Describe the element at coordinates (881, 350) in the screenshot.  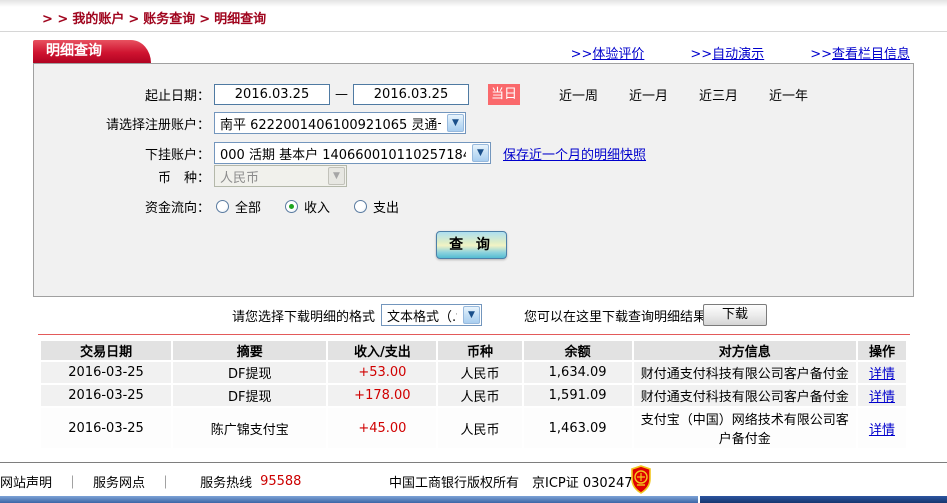
I see `table-header-6: 操作` at that location.